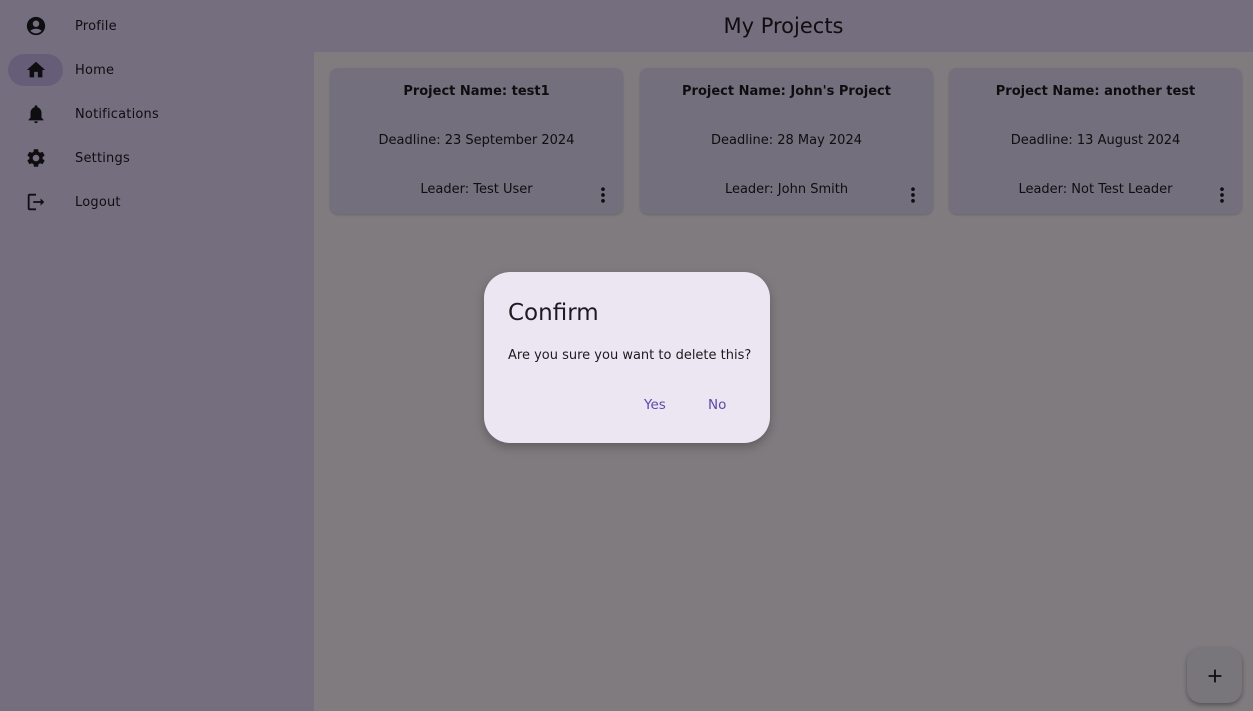 This screenshot has width=1253, height=711. I want to click on yes-button: Yes, so click(655, 405).